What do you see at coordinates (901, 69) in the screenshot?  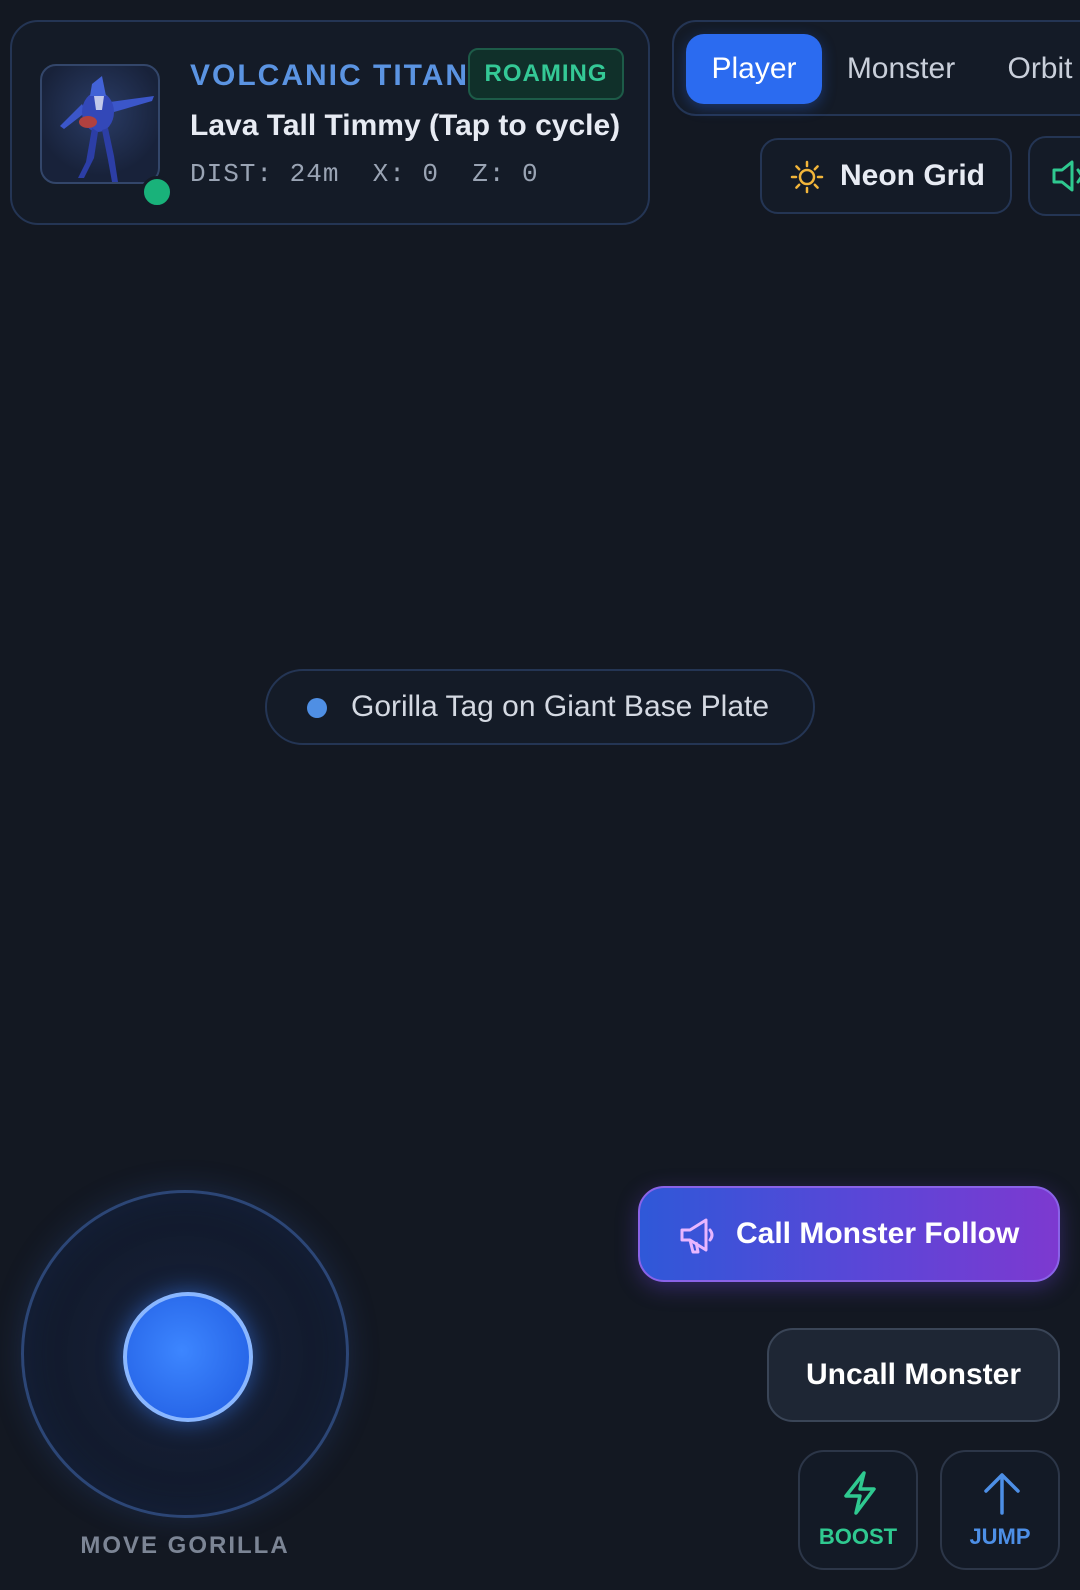 I see `tab-monster: Monster` at bounding box center [901, 69].